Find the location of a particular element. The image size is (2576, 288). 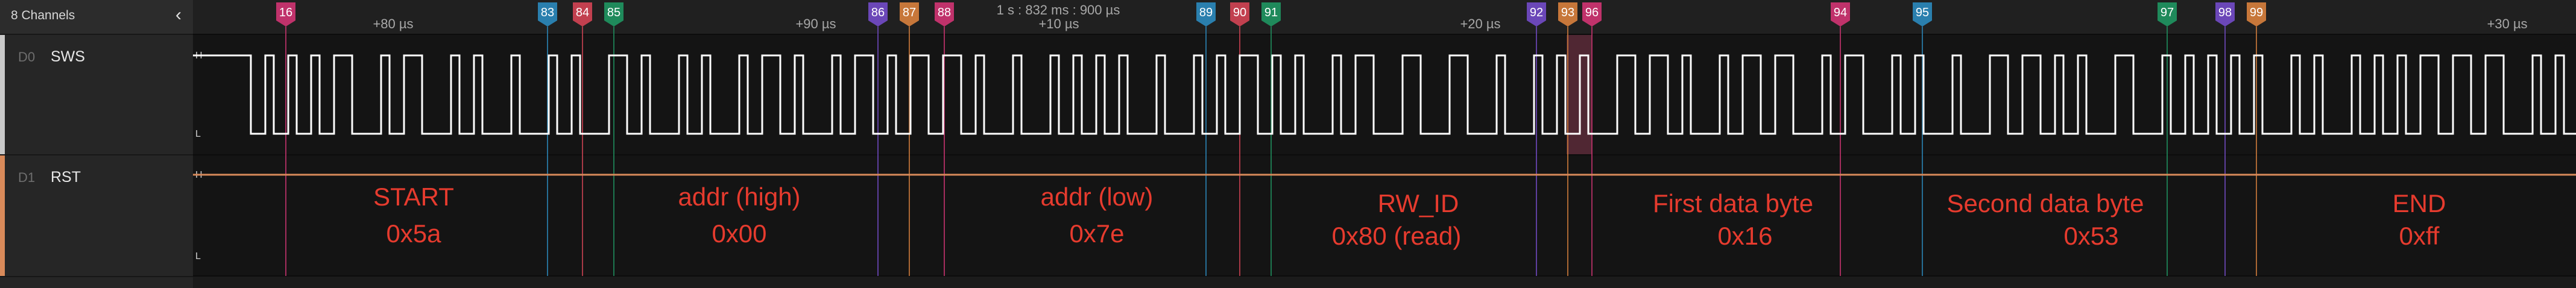

channel-row-d1: D1 RST is located at coordinates (96, 216).